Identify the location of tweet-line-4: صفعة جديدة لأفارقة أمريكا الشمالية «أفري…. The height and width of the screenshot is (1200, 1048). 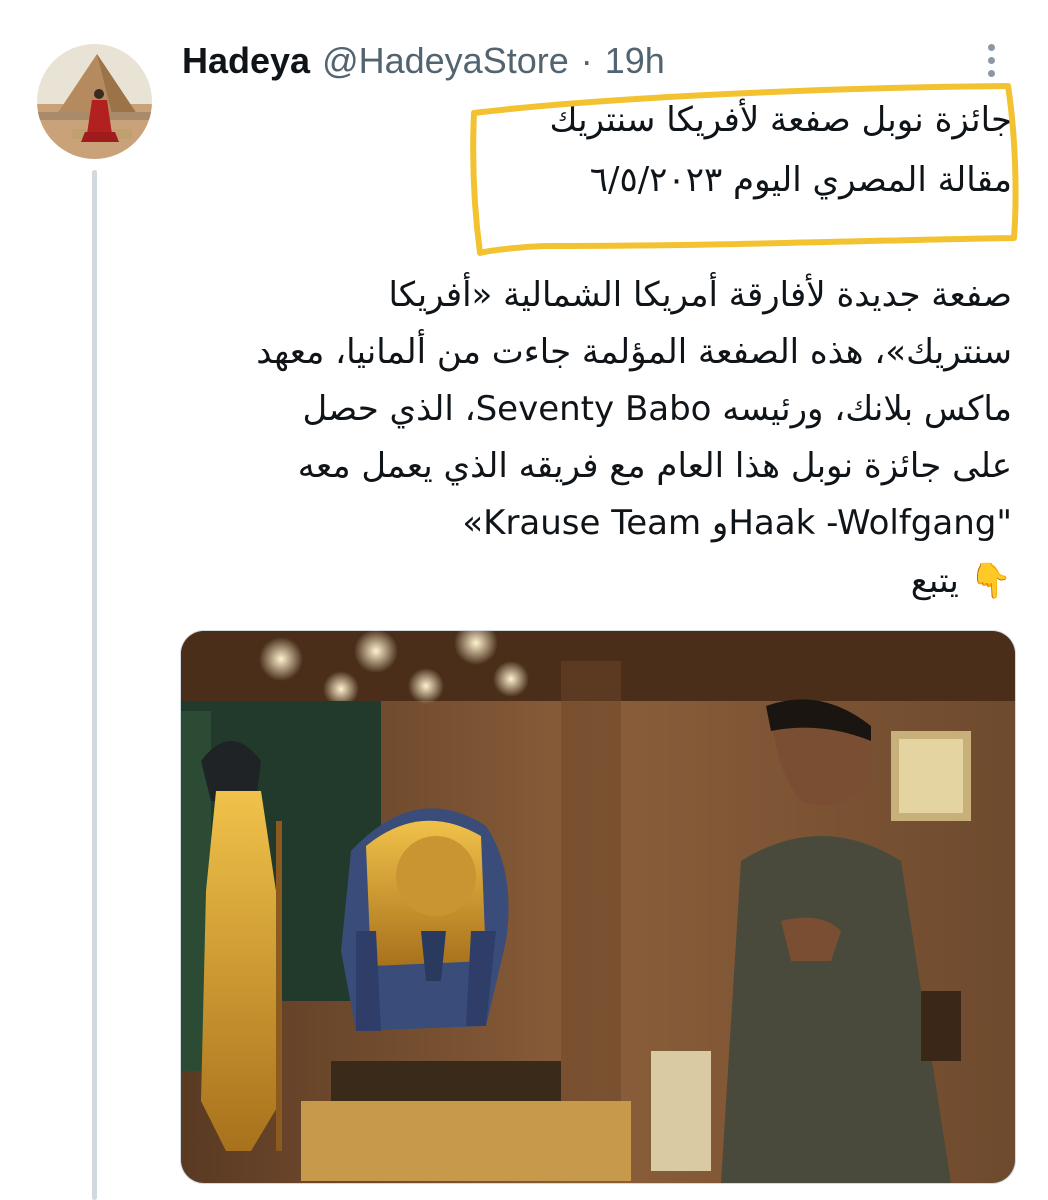
(700, 295).